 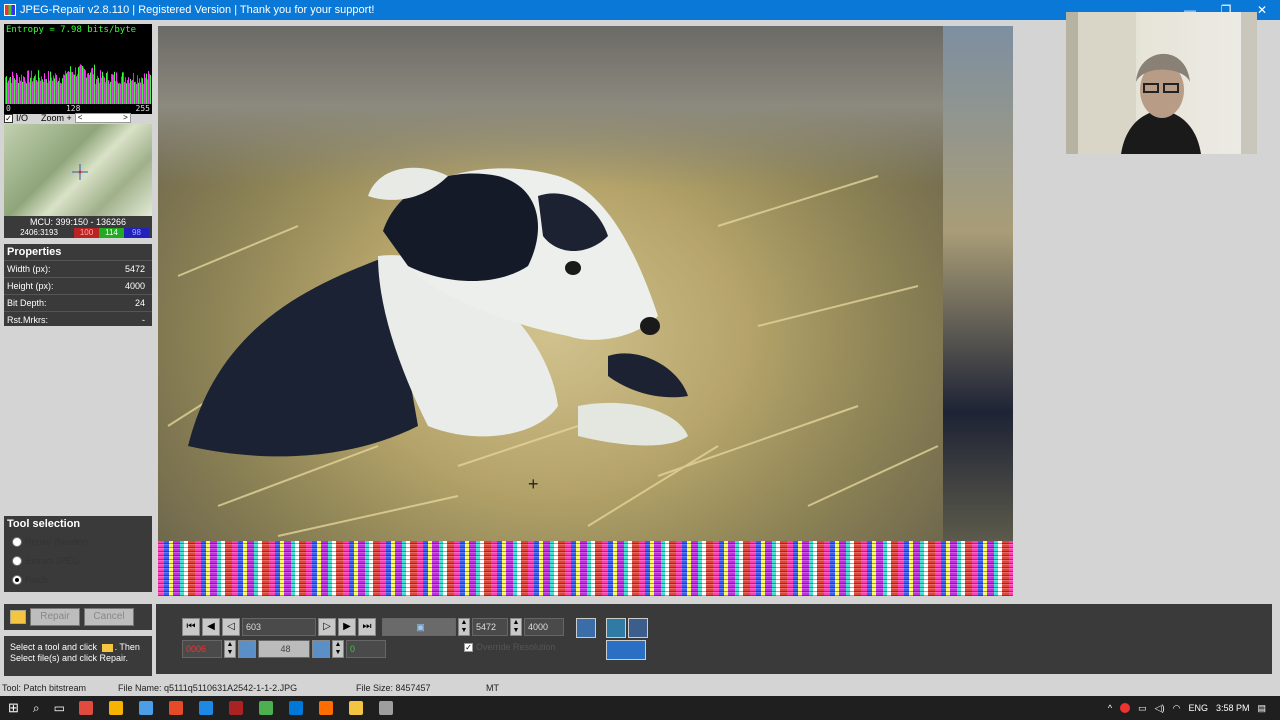 What do you see at coordinates (17, 560) in the screenshot?
I see `radio-extract-jpeg` at bounding box center [17, 560].